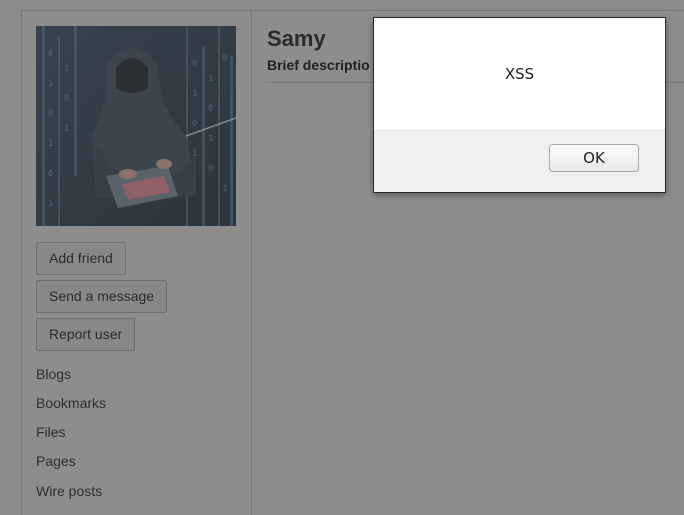  Describe the element at coordinates (51, 432) in the screenshot. I see `sidebar-link-files: Files` at that location.